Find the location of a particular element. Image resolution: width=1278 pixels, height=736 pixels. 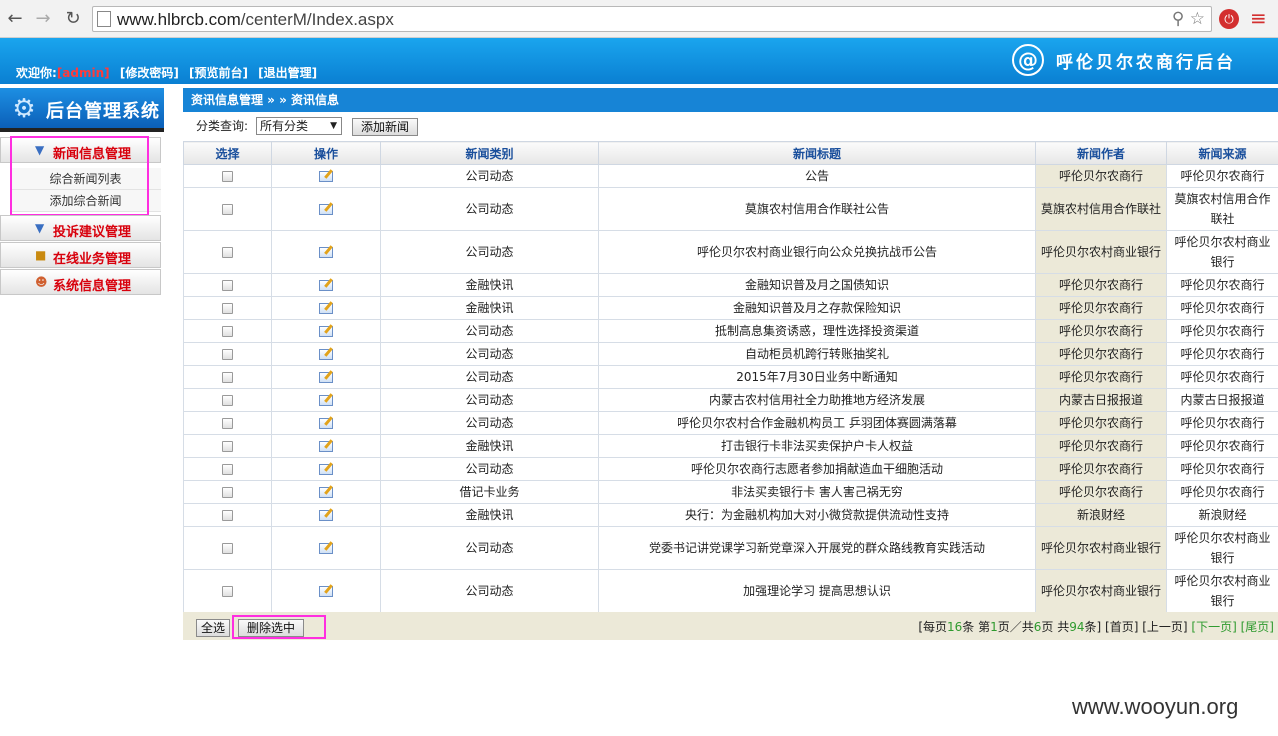

extension-power-icon: ⏻ is located at coordinates (1229, 19).